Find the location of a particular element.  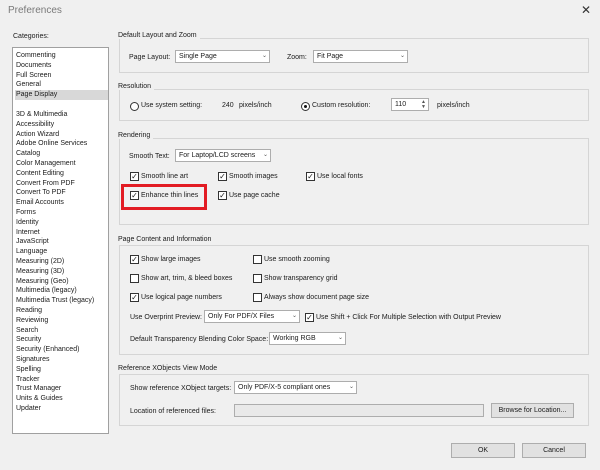

category-item: Language is located at coordinates (61, 252).